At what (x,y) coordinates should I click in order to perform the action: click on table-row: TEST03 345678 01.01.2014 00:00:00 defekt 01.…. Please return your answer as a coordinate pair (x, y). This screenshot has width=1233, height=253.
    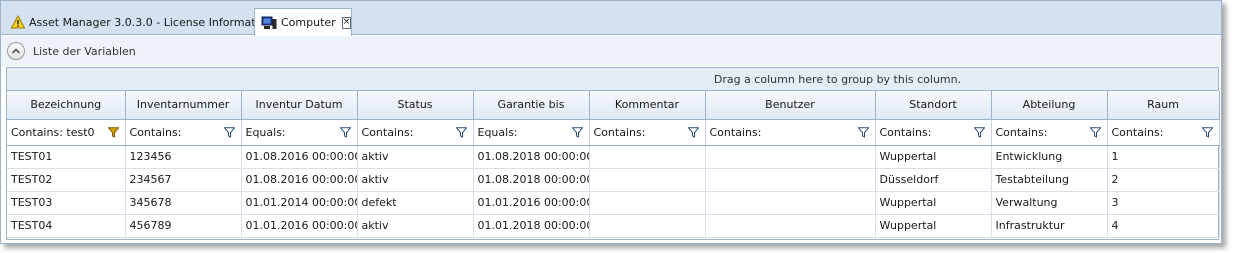
    Looking at the image, I should click on (613, 203).